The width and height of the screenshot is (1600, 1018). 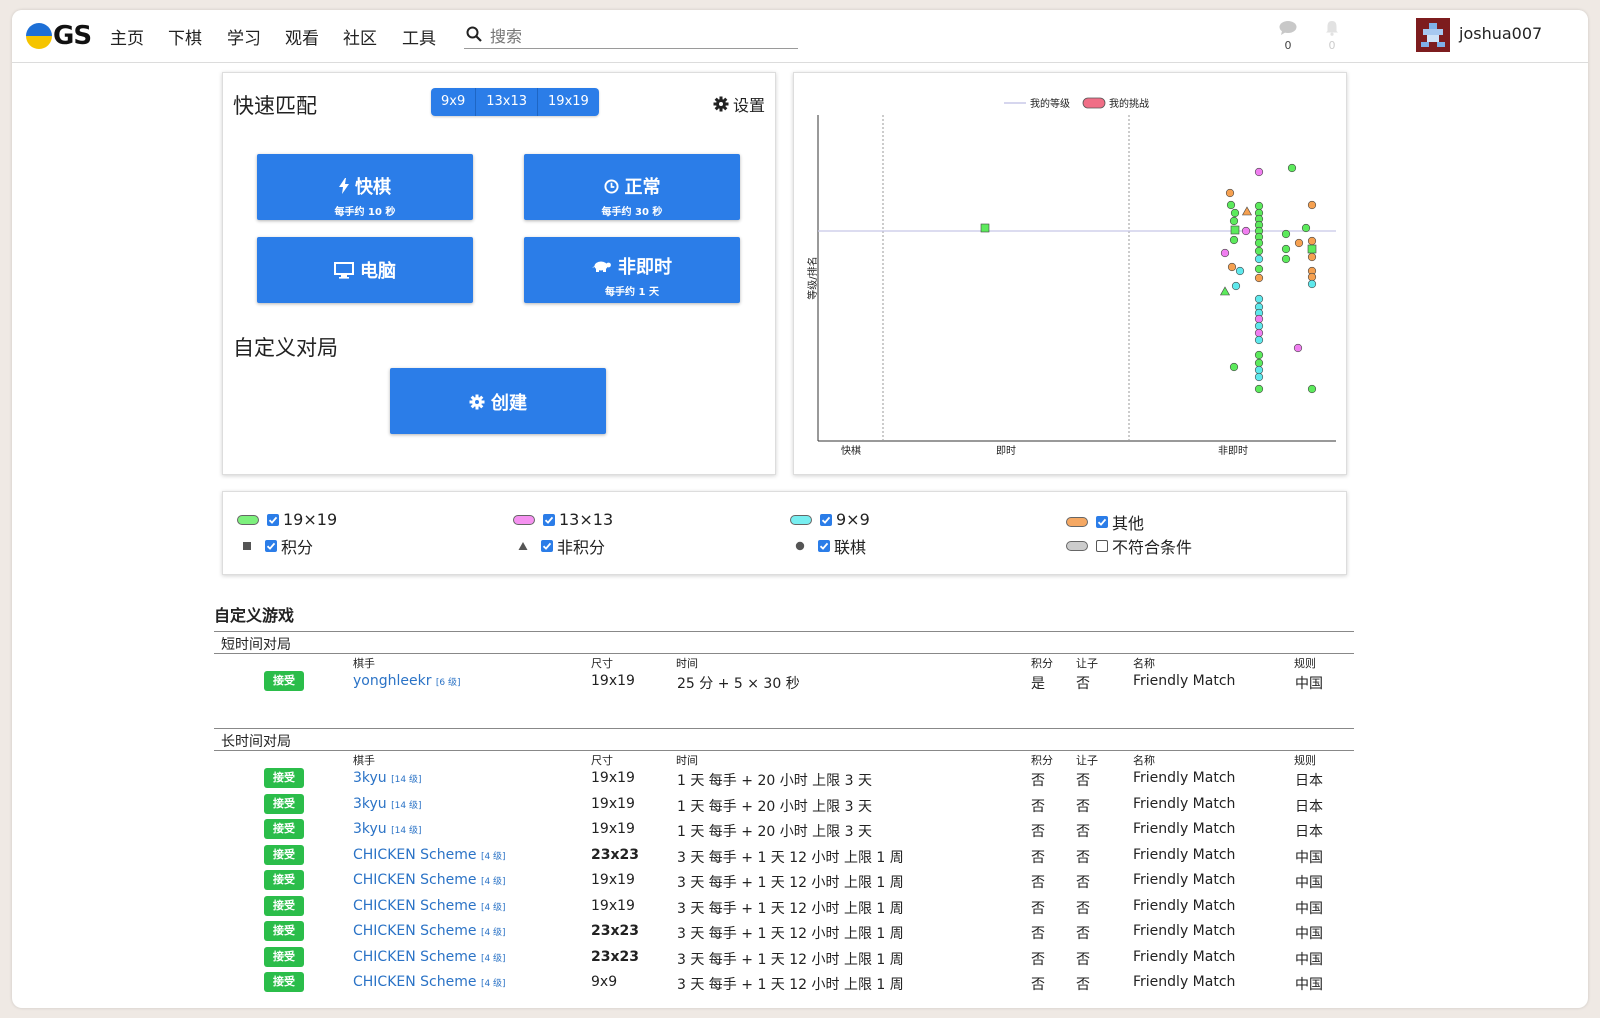 I want to click on size-9x9-button: 9x9, so click(x=454, y=102).